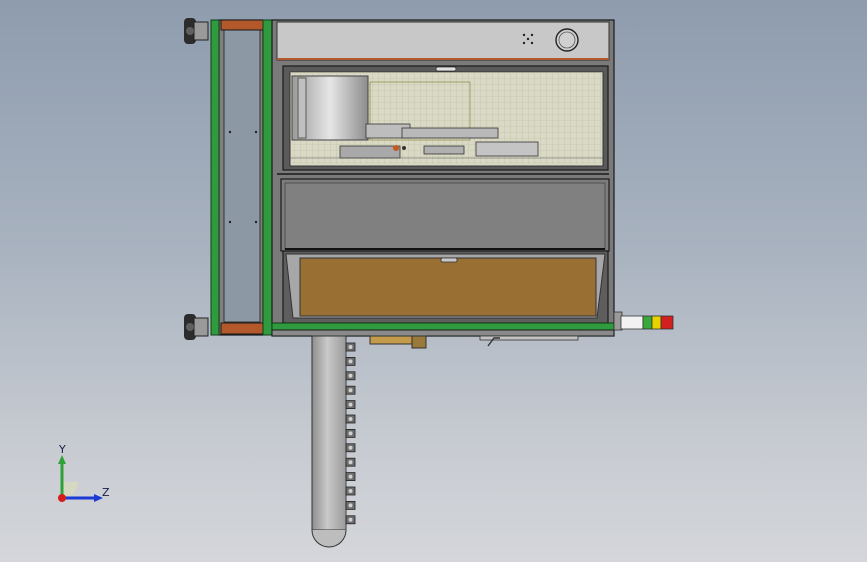  Describe the element at coordinates (329, 441) in the screenshot. I see `vertical-chute` at that location.